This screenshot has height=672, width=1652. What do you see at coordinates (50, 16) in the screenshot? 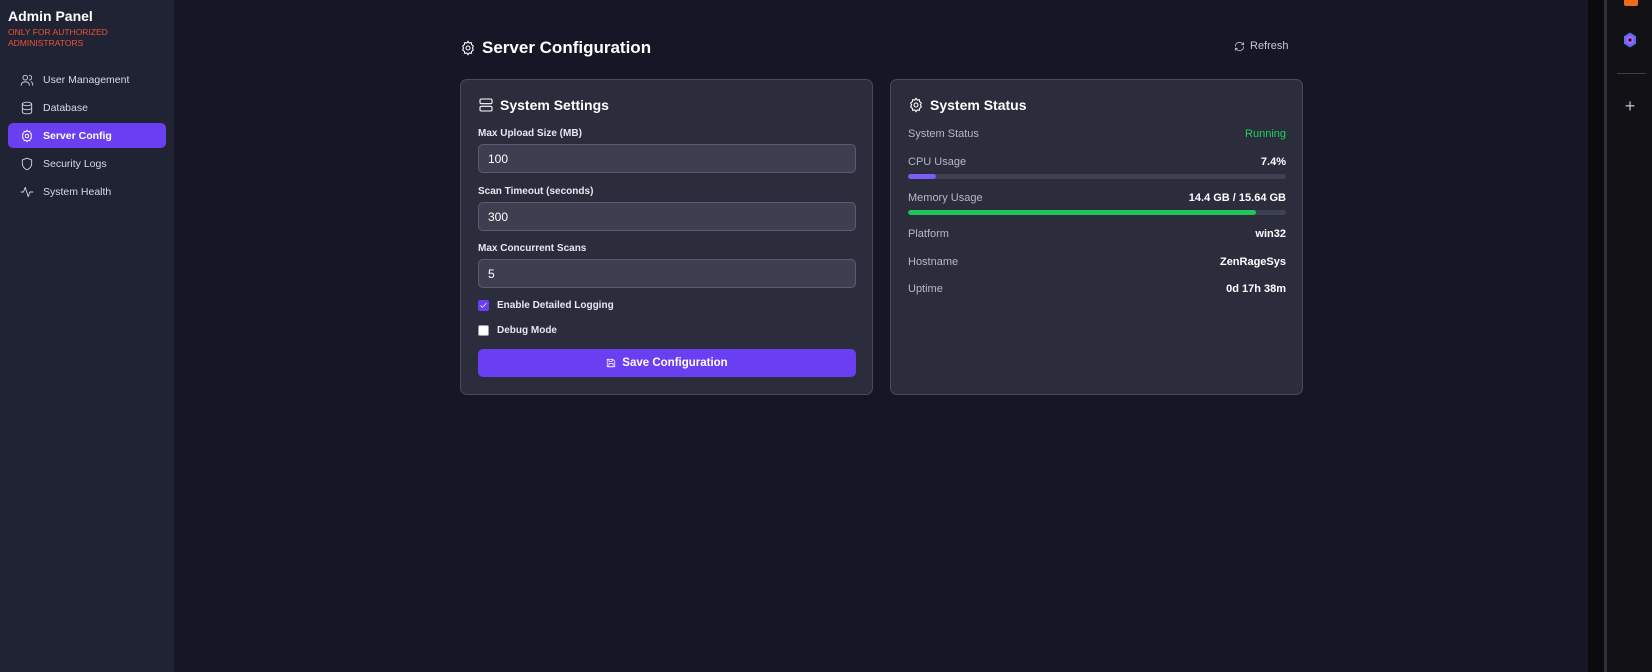
I see `app-title: Admin Panel` at bounding box center [50, 16].